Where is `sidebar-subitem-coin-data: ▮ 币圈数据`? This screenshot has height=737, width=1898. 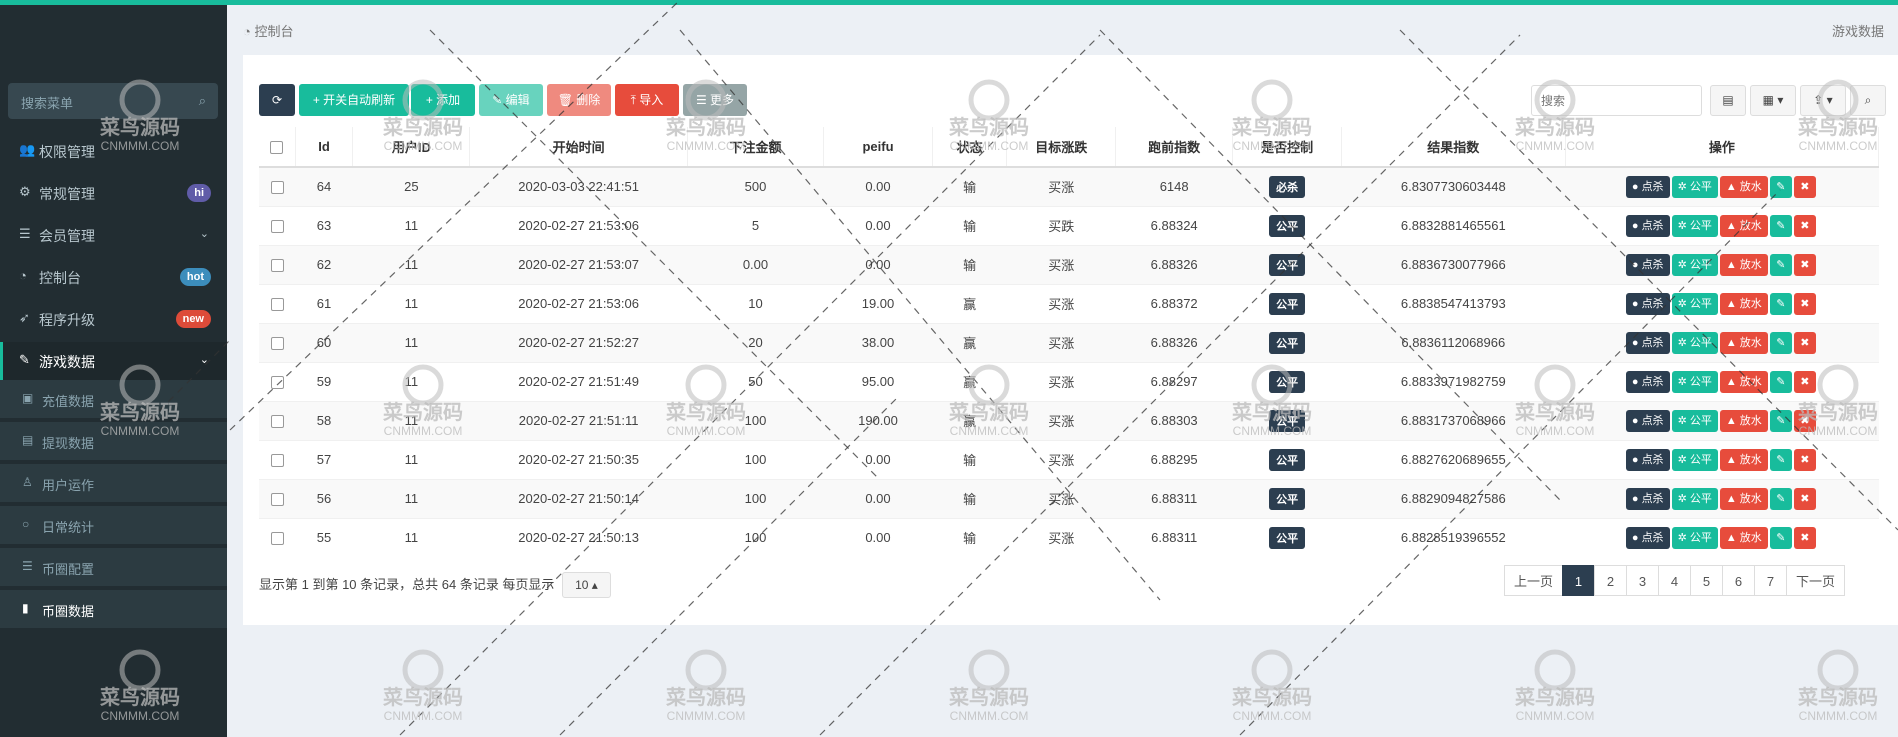
sidebar-subitem-coin-data: ▮ 币圈数据 is located at coordinates (113, 609).